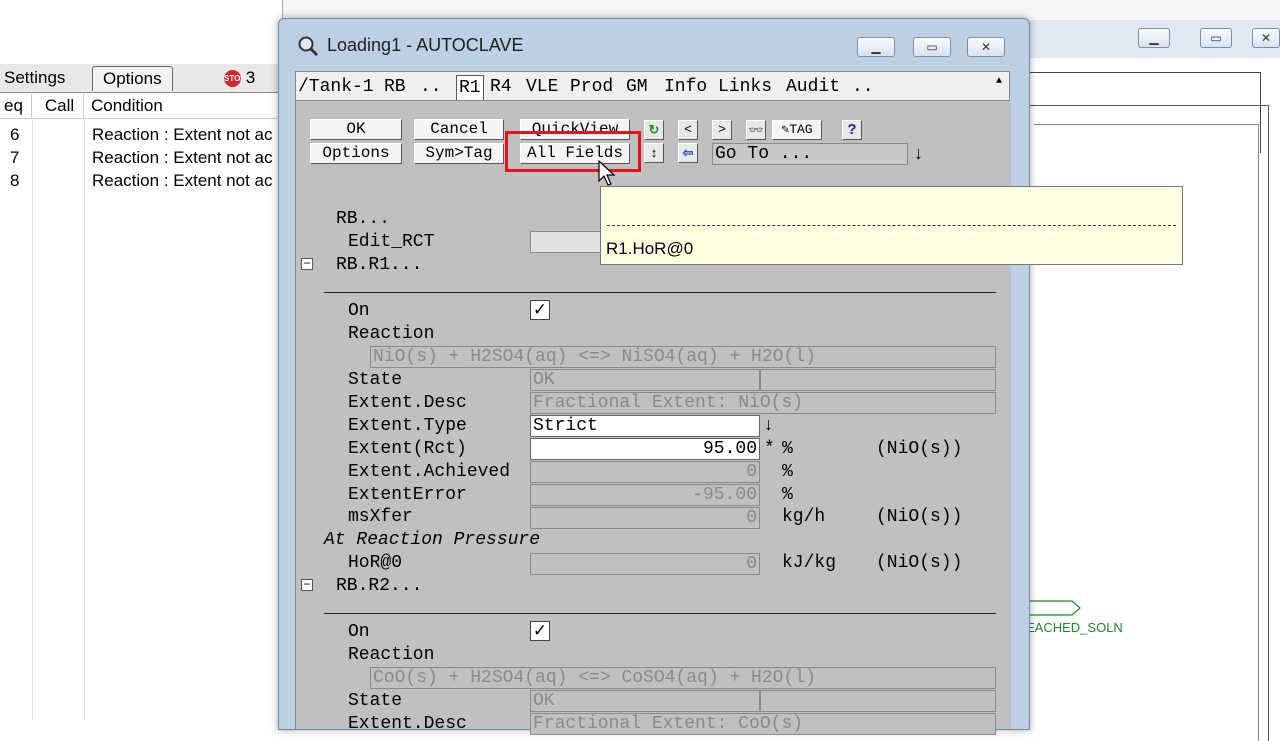  What do you see at coordinates (809, 563) in the screenshot?
I see `r1-hor-unit: kJ/kg` at bounding box center [809, 563].